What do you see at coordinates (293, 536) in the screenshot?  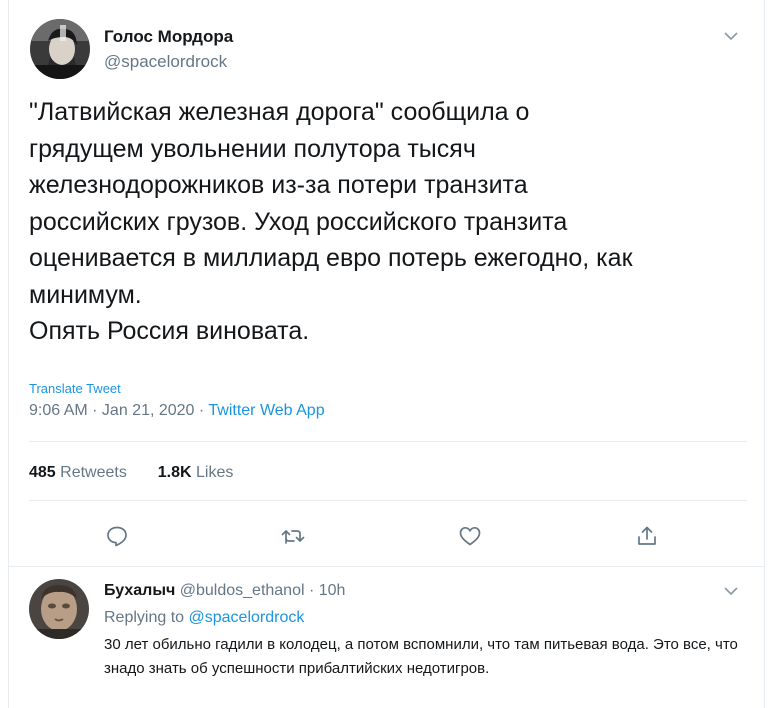 I see `retweet-icon` at bounding box center [293, 536].